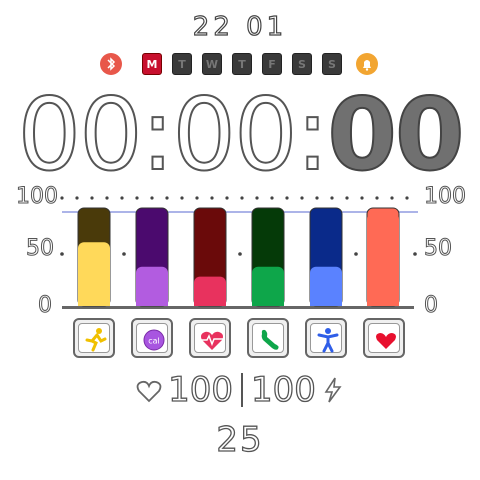 The width and height of the screenshot is (480, 480). I want to click on weekday-row: M T W T F S S, so click(240, 65).